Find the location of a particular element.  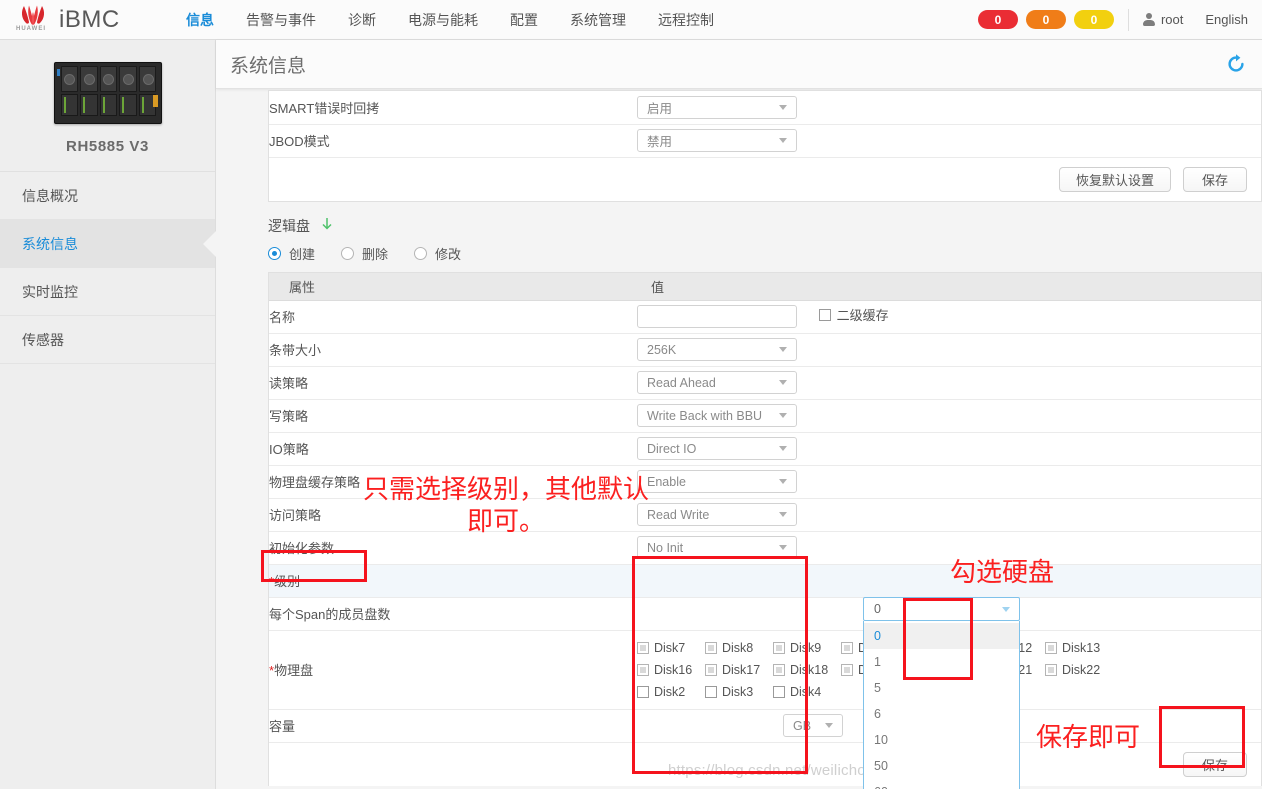

raid-level-dropdown-open: 0 0 1 5 6 10 50 60 is located at coordinates (941, 693).